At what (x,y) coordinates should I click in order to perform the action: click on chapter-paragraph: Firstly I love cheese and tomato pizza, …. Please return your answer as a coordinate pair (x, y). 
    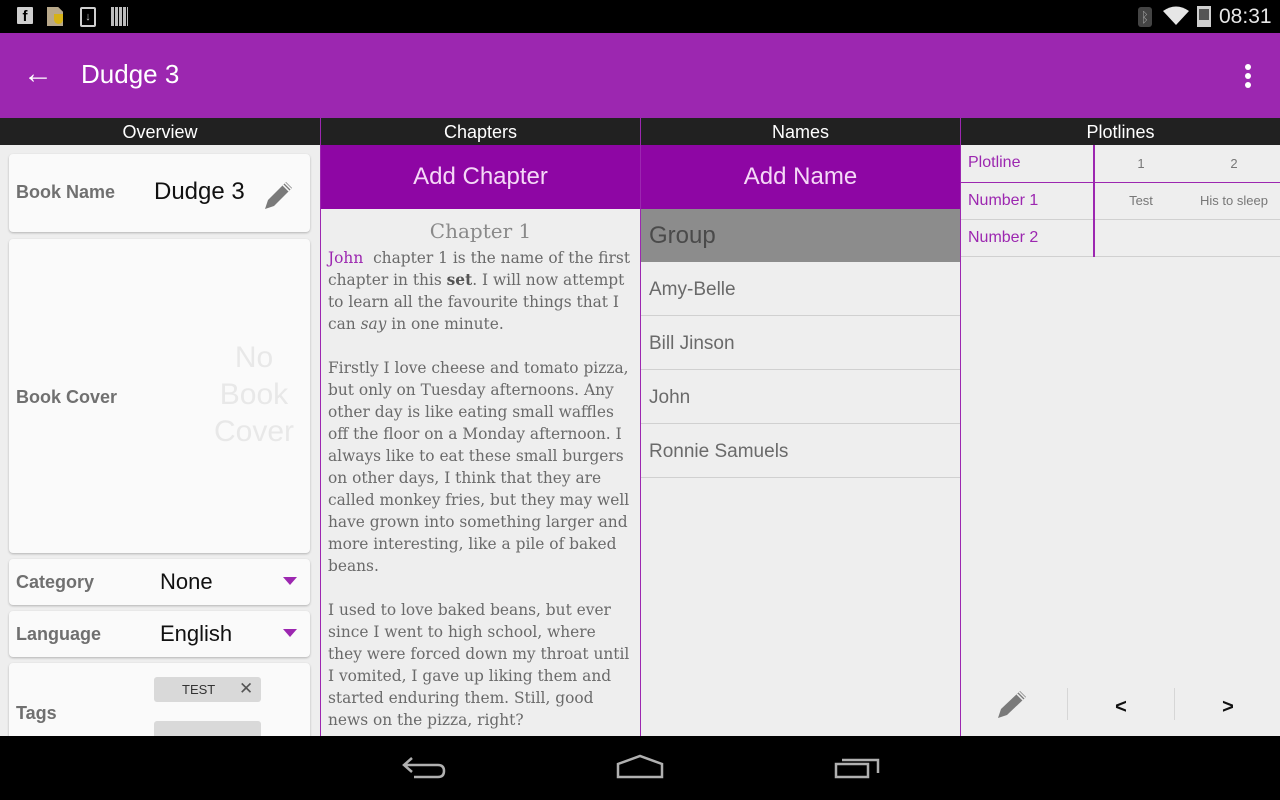
    Looking at the image, I should click on (479, 467).